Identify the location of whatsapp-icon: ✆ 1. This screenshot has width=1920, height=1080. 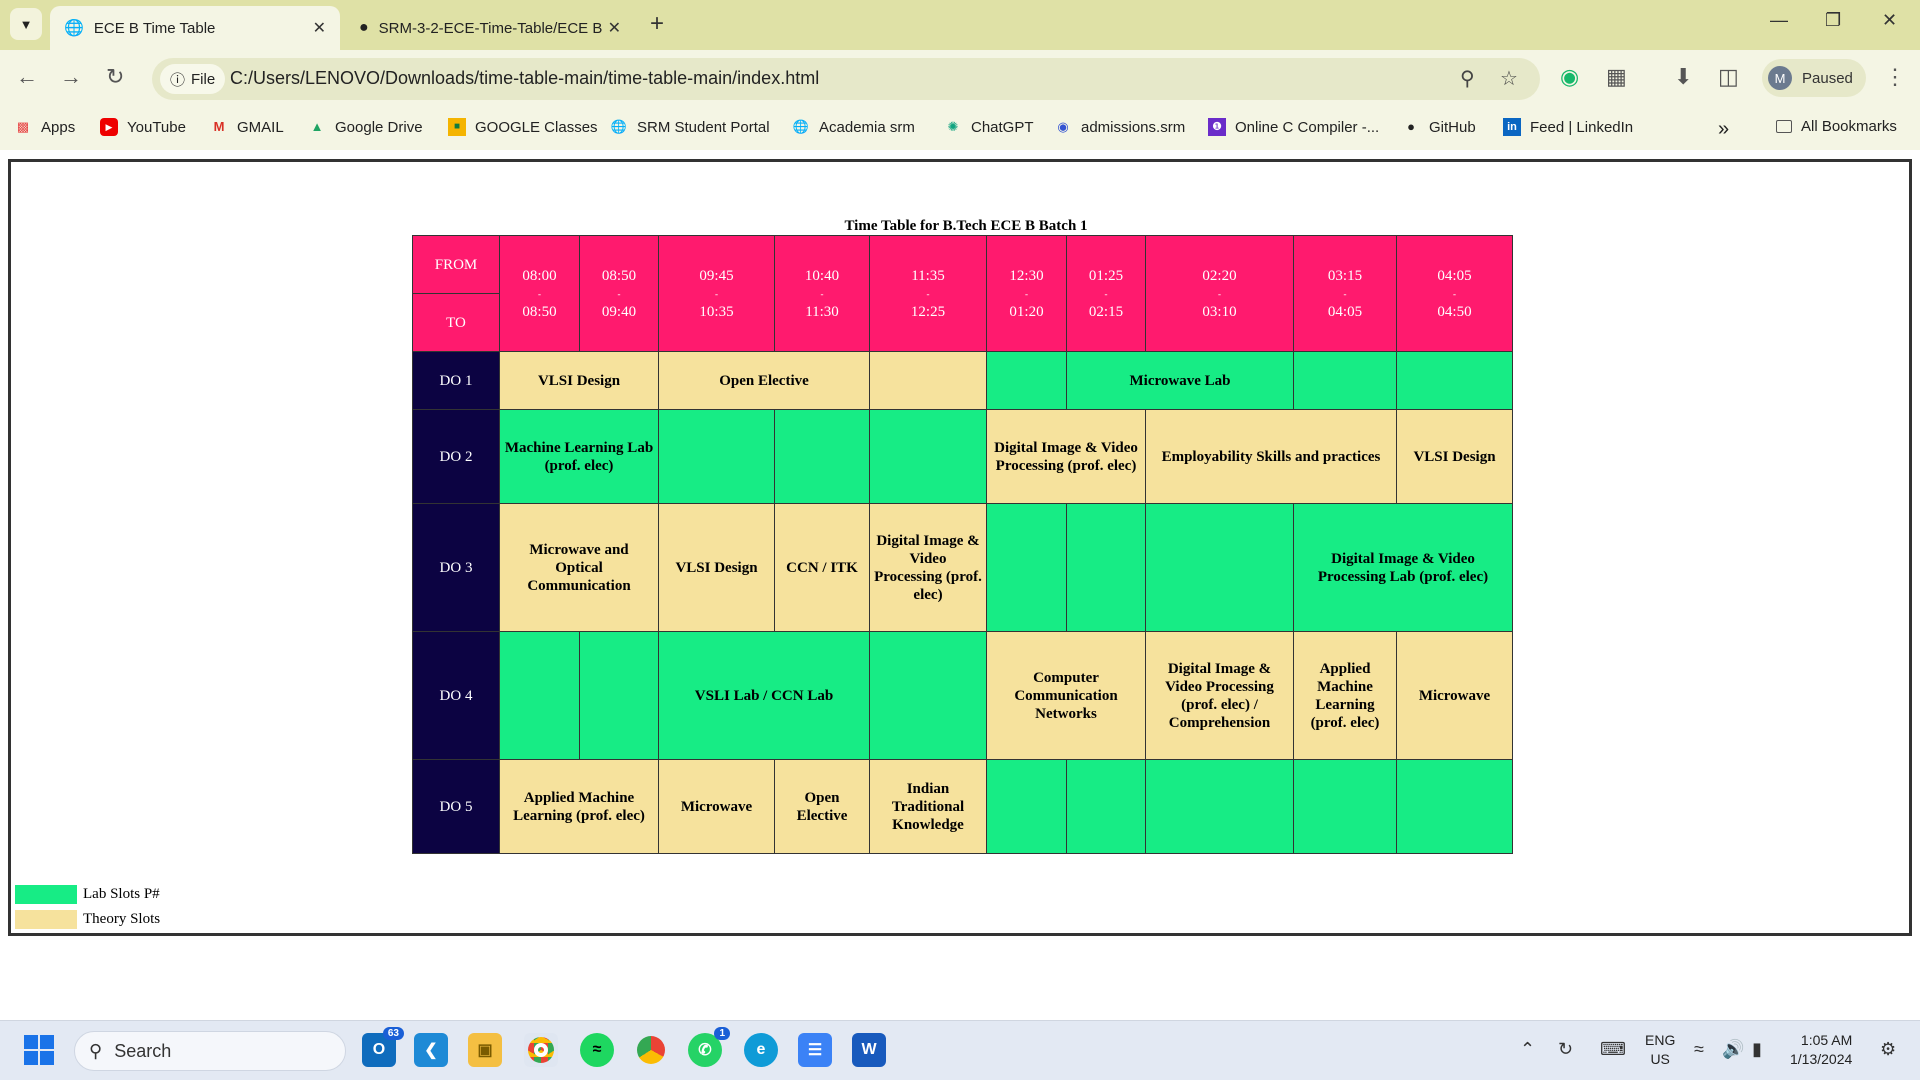
(709, 1047).